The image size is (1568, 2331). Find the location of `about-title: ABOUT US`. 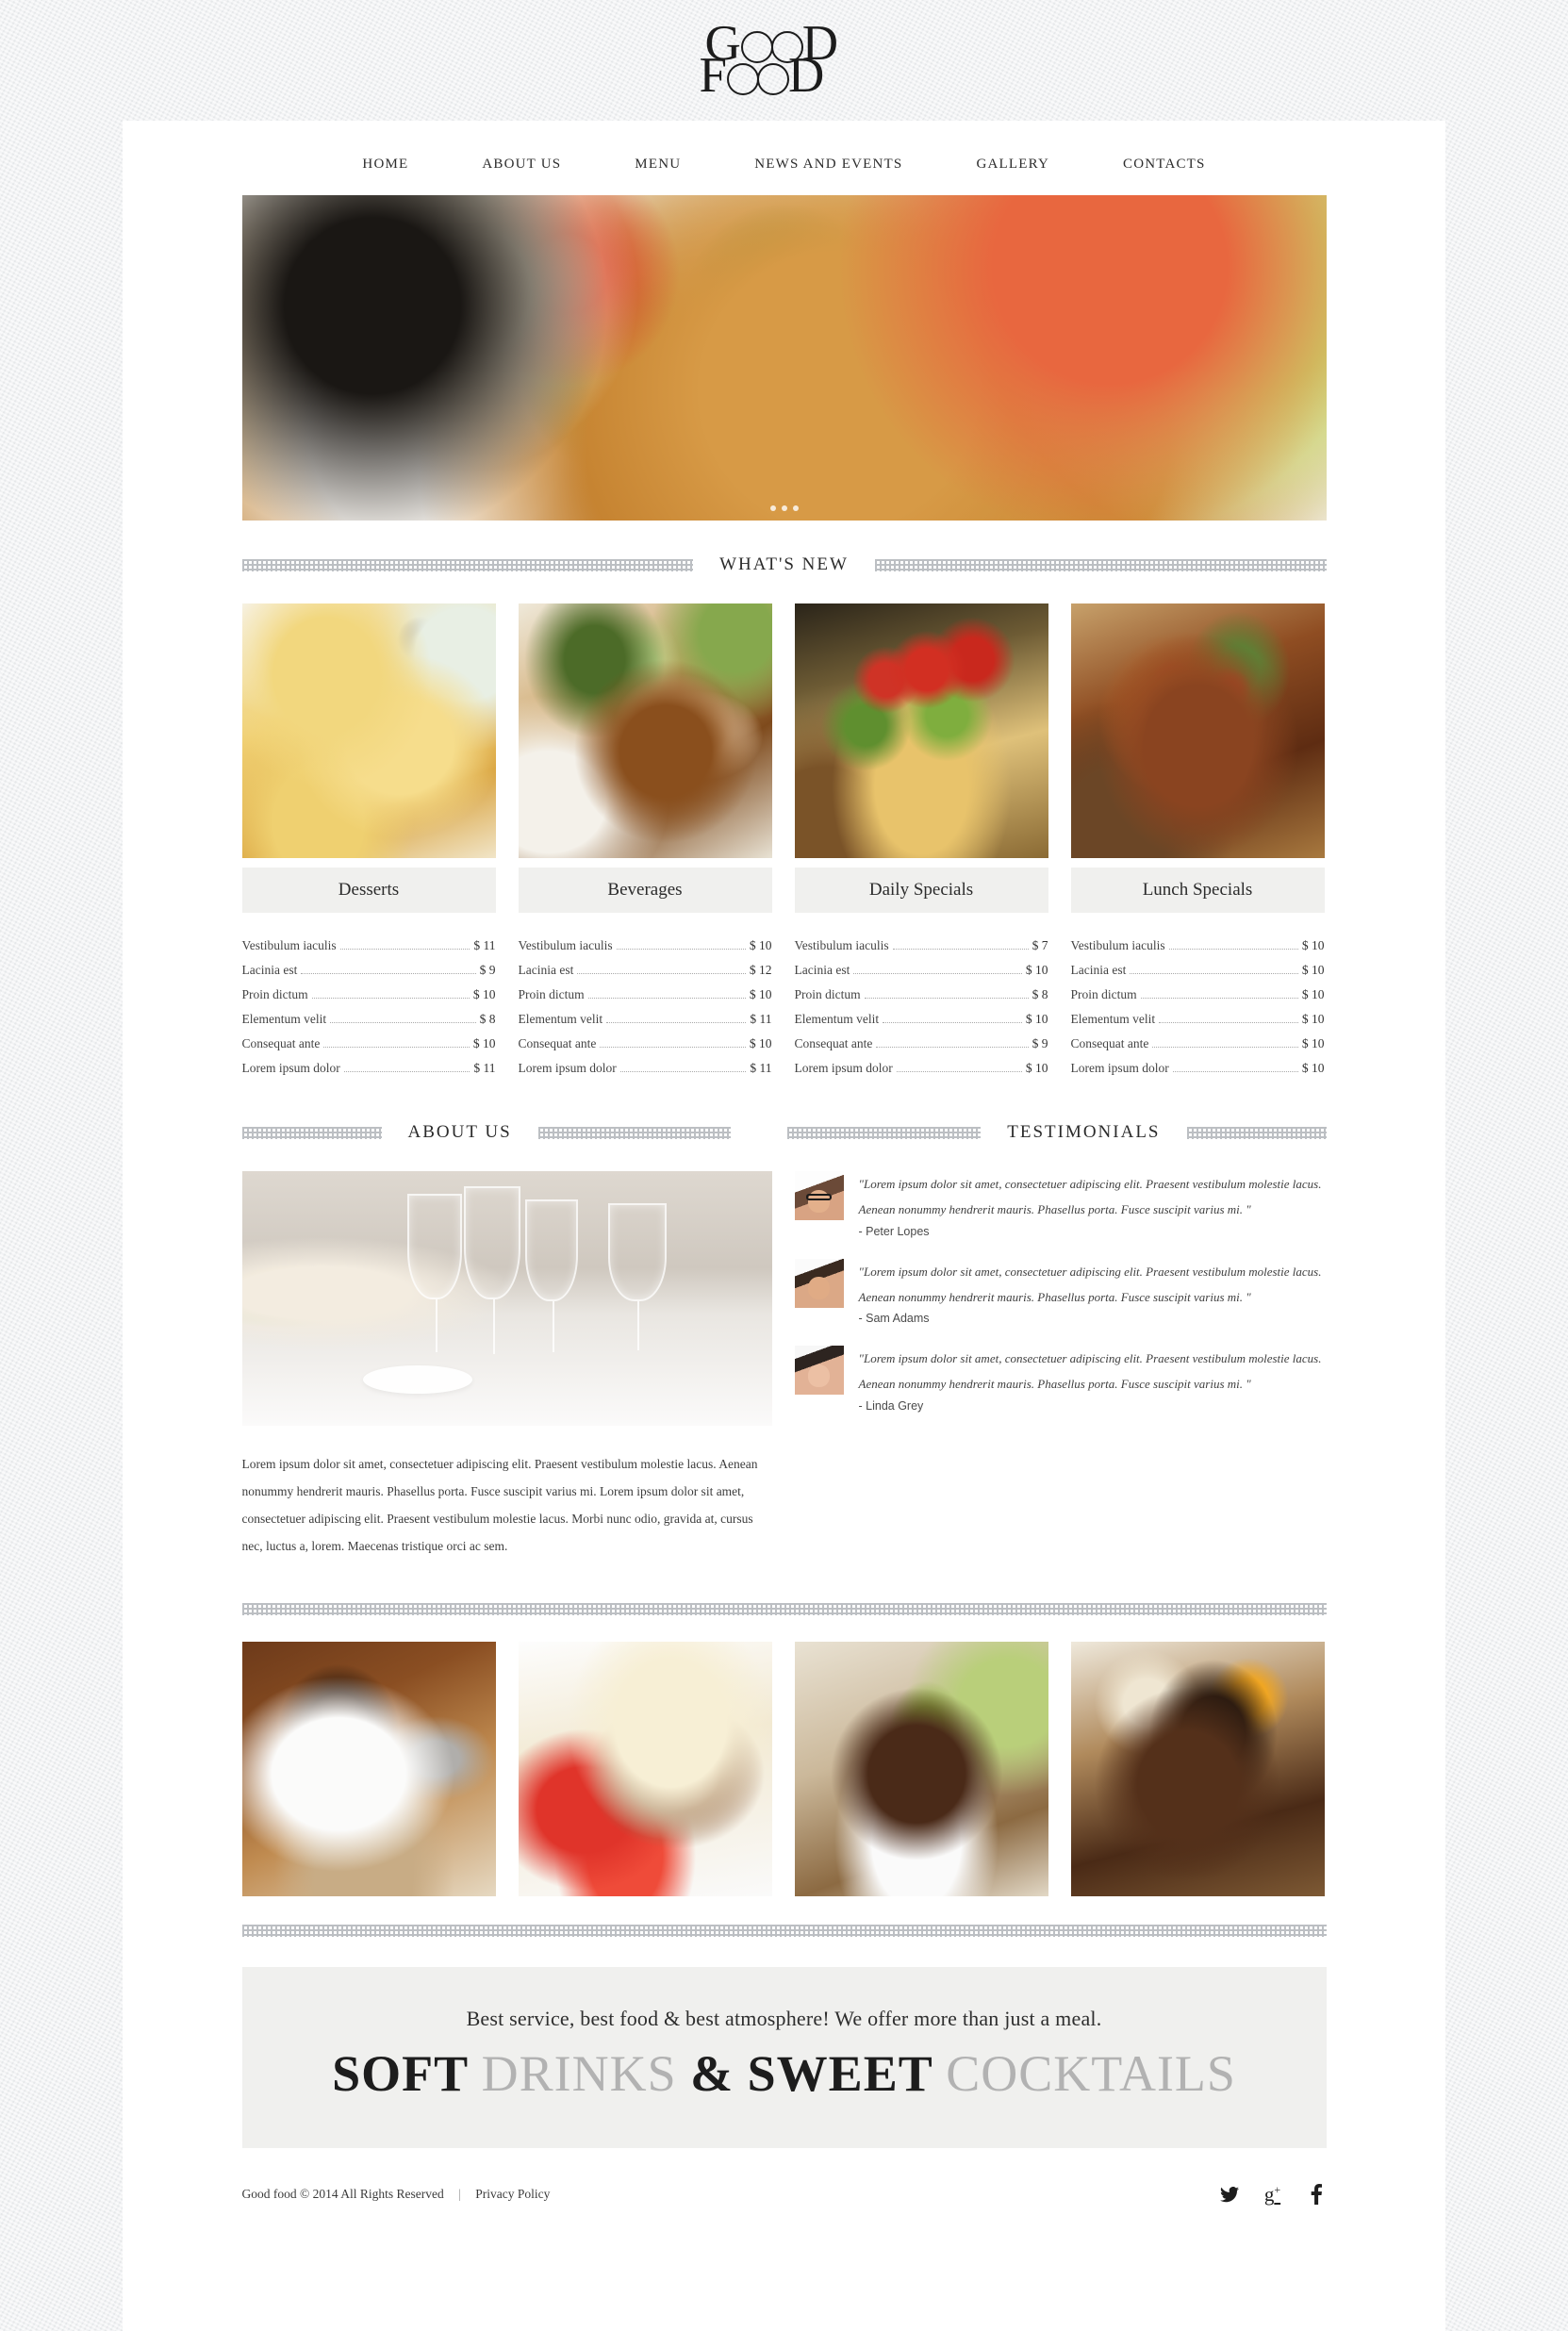

about-title: ABOUT US is located at coordinates (460, 1132).